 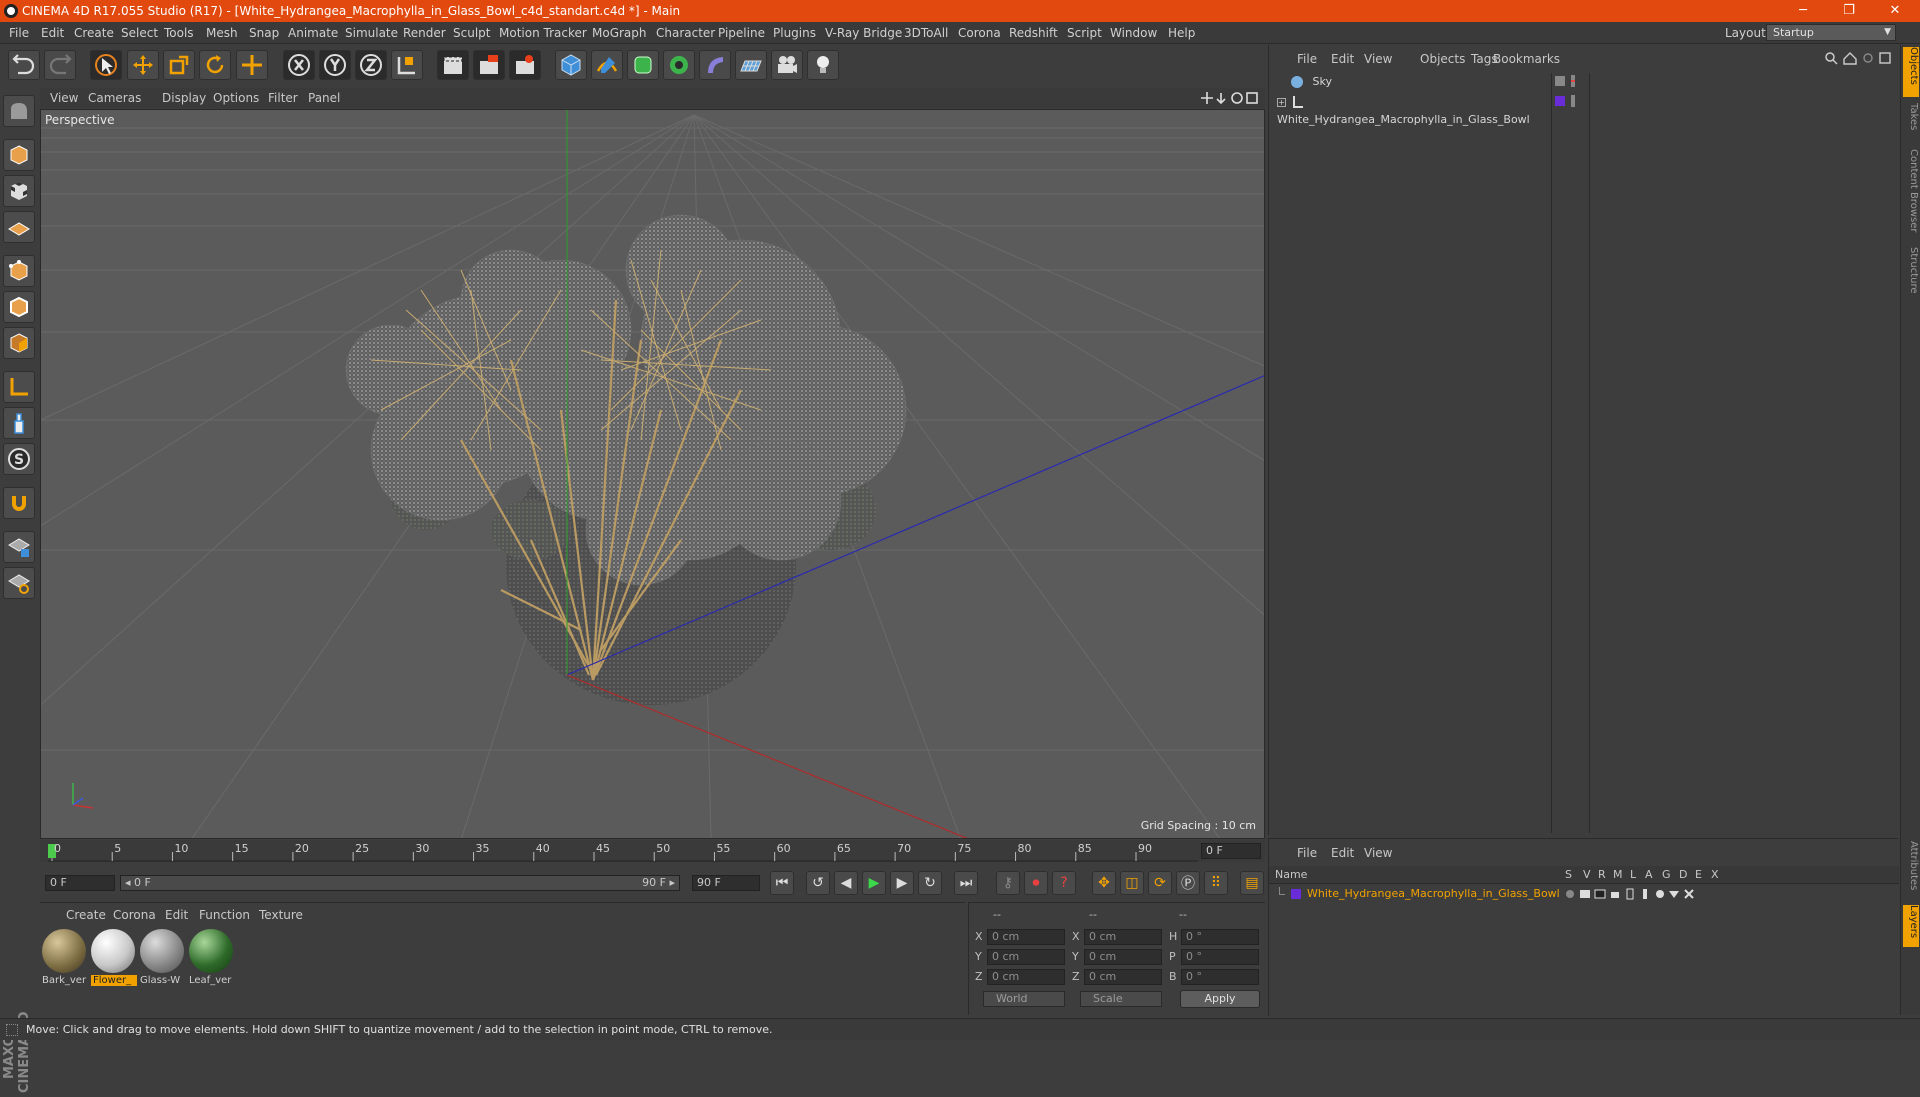 I want to click on menu-mograph: MoGraph, so click(x=619, y=33).